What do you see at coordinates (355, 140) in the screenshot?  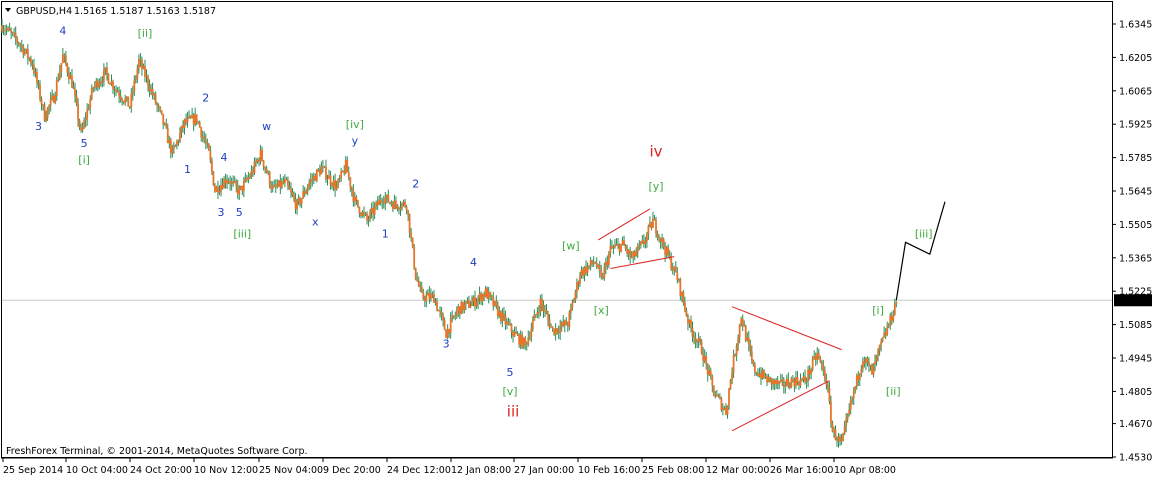 I see `wave-label: y` at bounding box center [355, 140].